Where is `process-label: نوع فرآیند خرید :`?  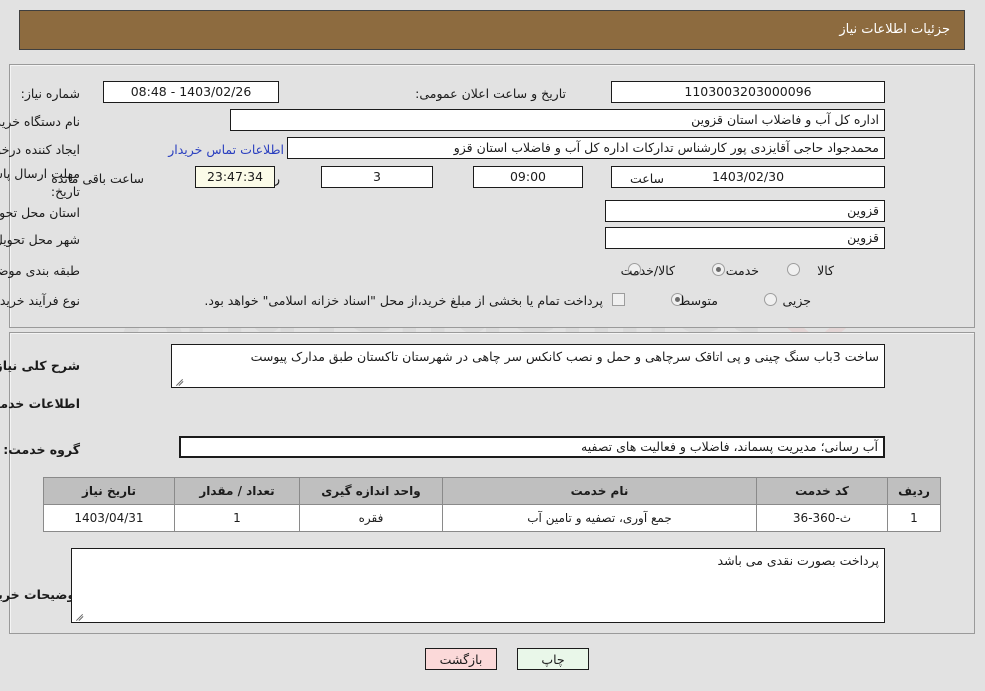
process-label: نوع فرآیند خرید : is located at coordinates (40, 300).